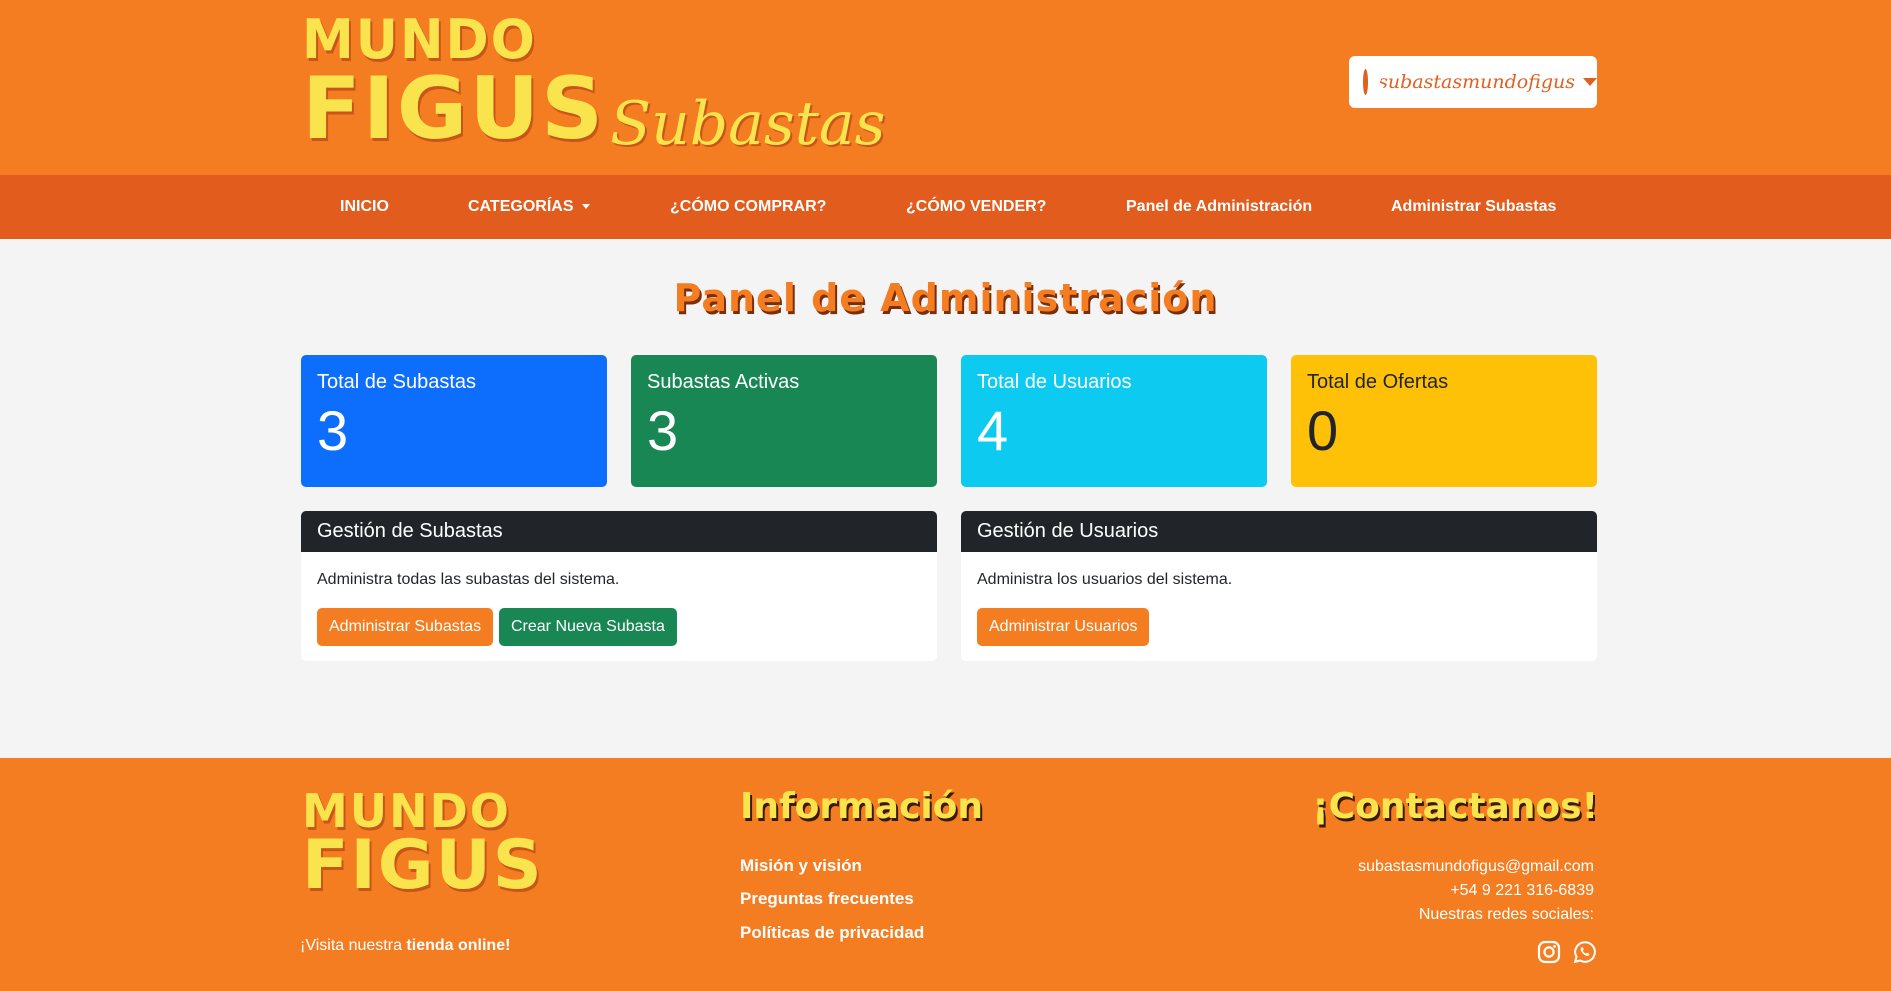  What do you see at coordinates (1374, 82) in the screenshot?
I see `user-circle-icon` at bounding box center [1374, 82].